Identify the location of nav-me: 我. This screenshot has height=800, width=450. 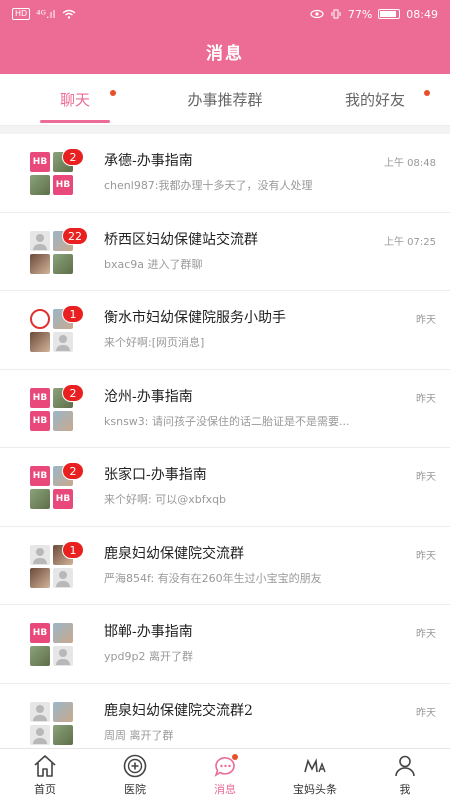
(405, 774).